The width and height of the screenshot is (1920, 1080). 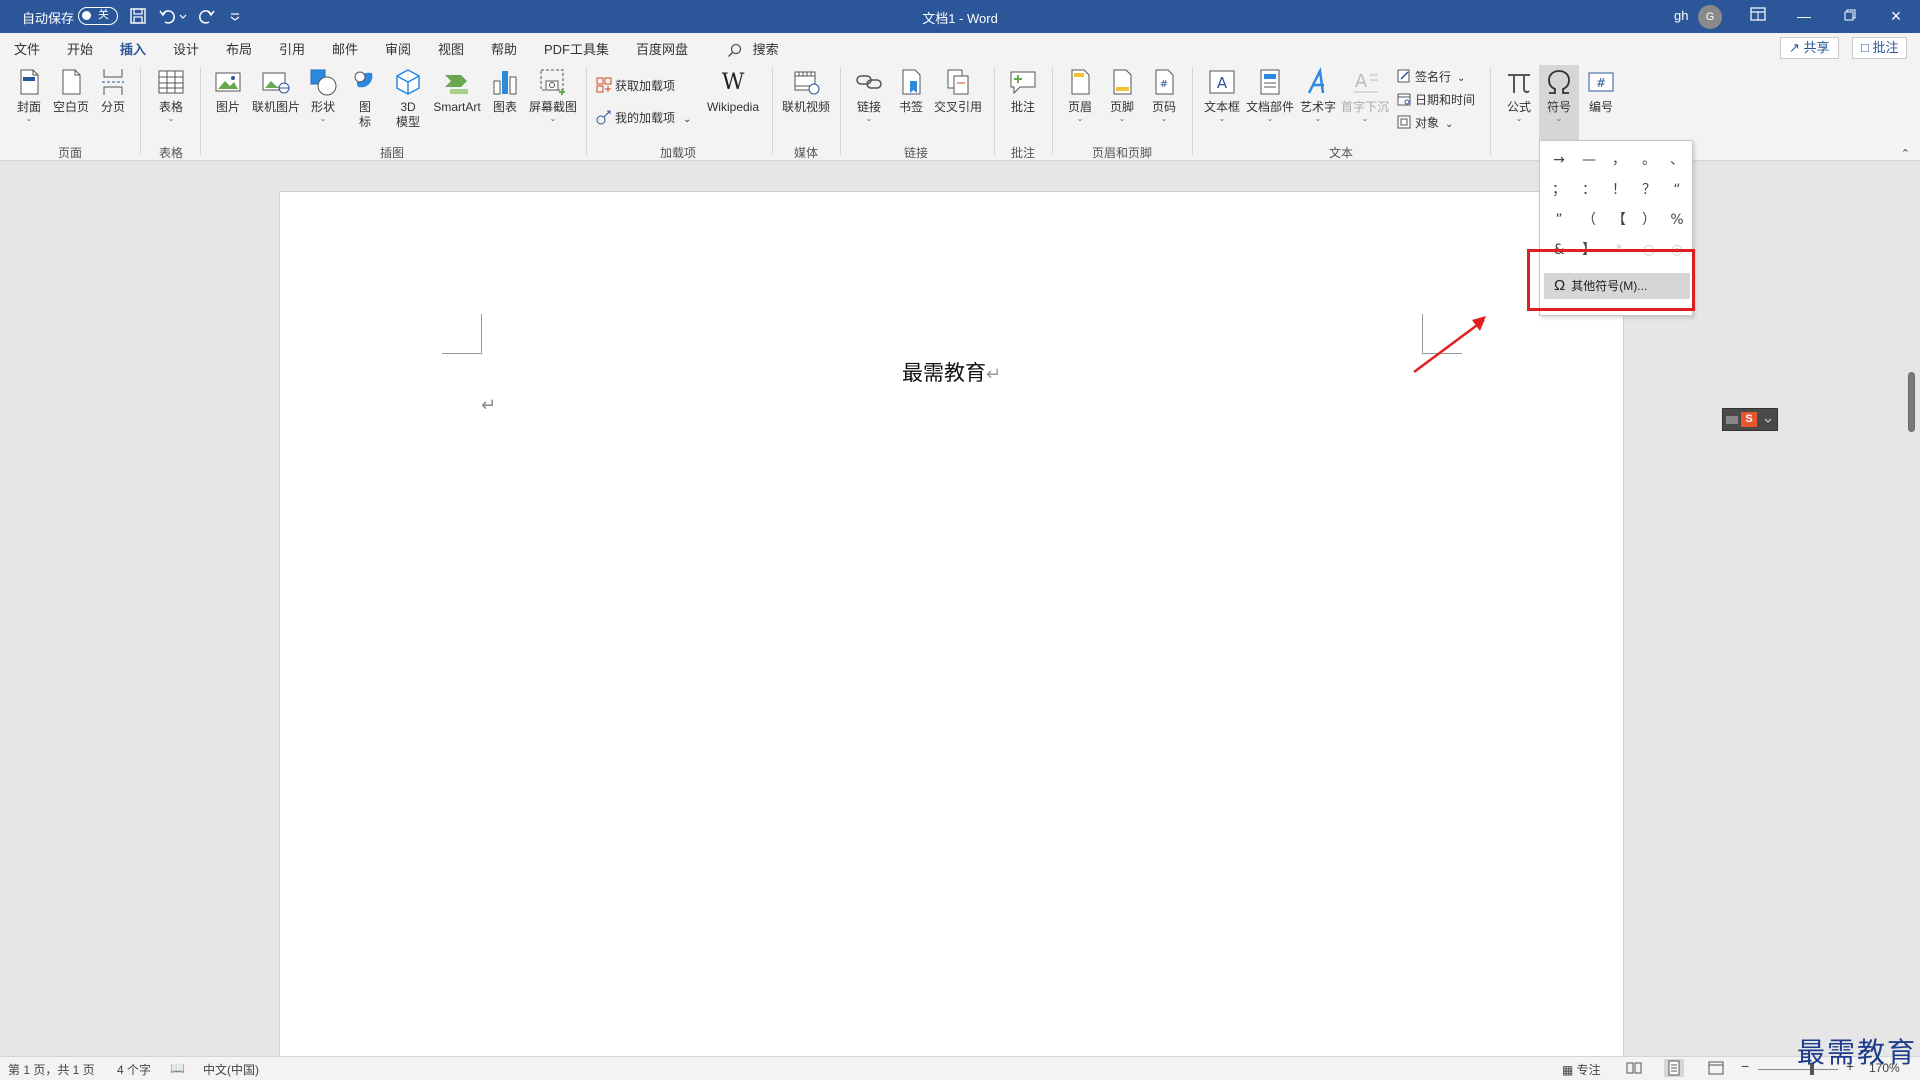 What do you see at coordinates (1589, 220) in the screenshot?
I see `symbol-cell: （` at bounding box center [1589, 220].